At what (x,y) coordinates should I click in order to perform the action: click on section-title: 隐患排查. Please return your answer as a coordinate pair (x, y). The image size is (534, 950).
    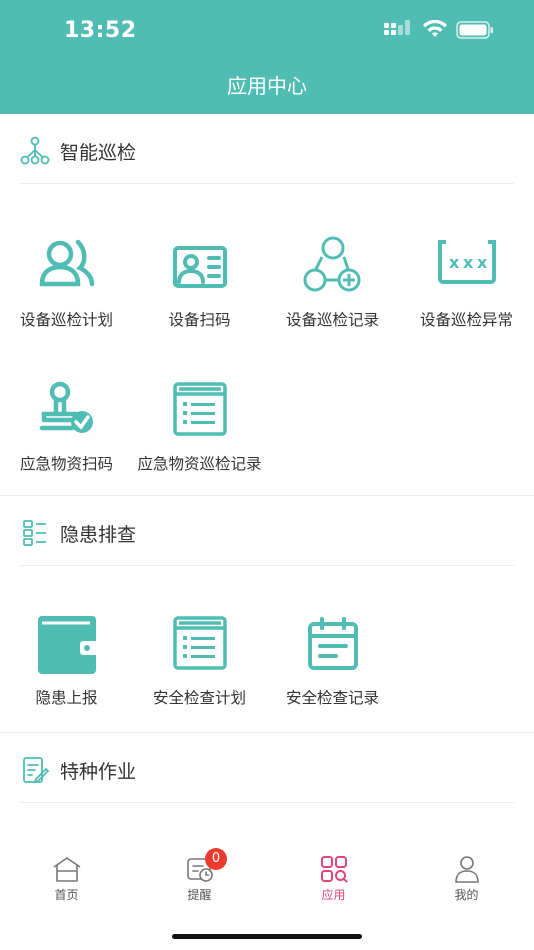
    Looking at the image, I should click on (98, 535).